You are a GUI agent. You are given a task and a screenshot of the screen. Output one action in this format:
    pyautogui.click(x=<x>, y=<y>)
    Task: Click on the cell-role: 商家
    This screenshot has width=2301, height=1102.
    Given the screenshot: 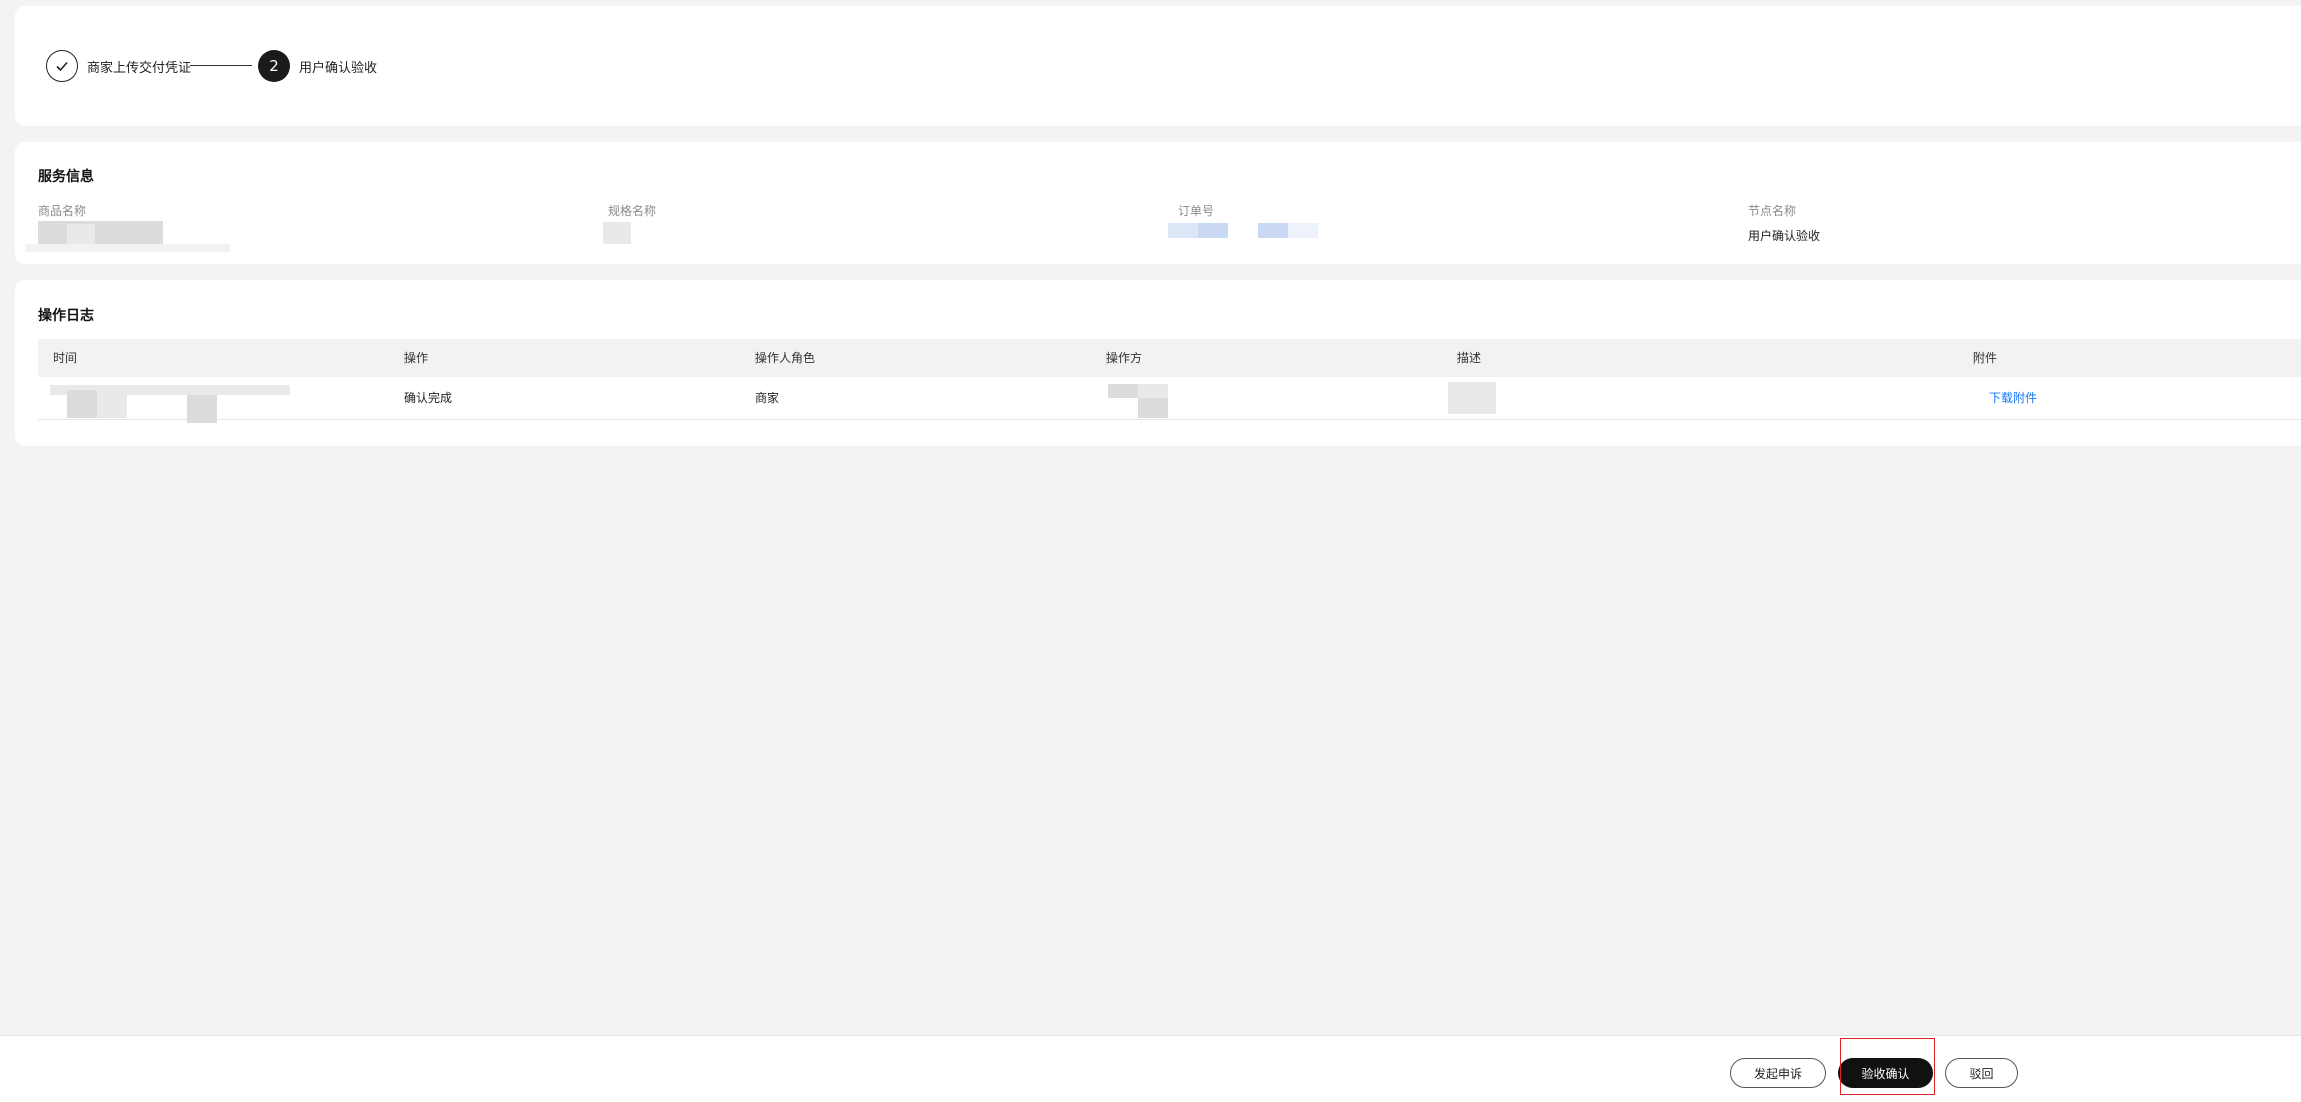 What is the action you would take?
    pyautogui.click(x=767, y=398)
    